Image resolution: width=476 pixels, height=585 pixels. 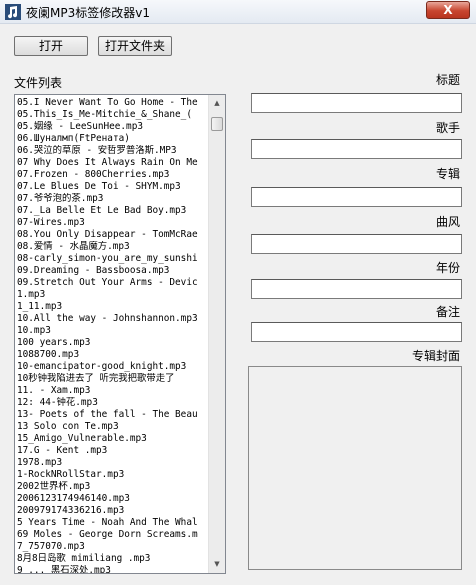 What do you see at coordinates (113, 247) in the screenshot?
I see `list-item: 08.爱情 - 水晶魔方.mp3` at bounding box center [113, 247].